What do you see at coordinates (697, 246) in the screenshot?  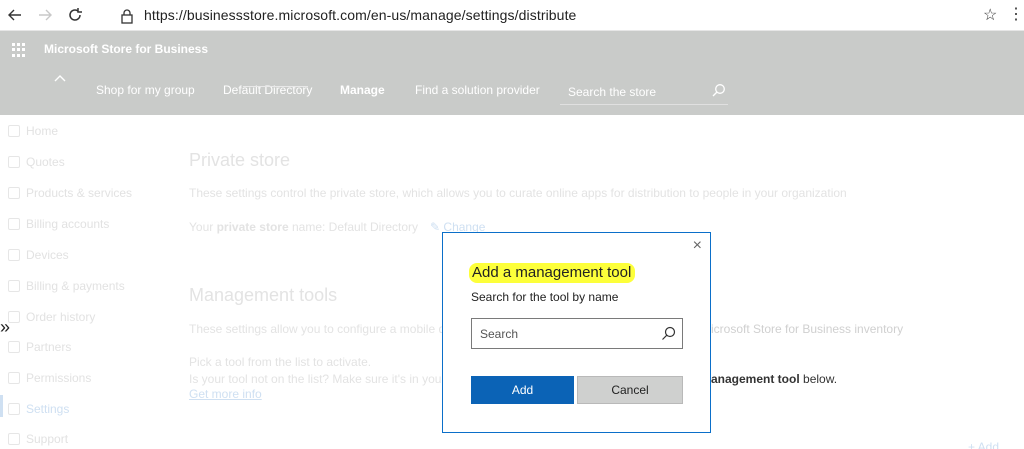 I see `close-icon: ×` at bounding box center [697, 246].